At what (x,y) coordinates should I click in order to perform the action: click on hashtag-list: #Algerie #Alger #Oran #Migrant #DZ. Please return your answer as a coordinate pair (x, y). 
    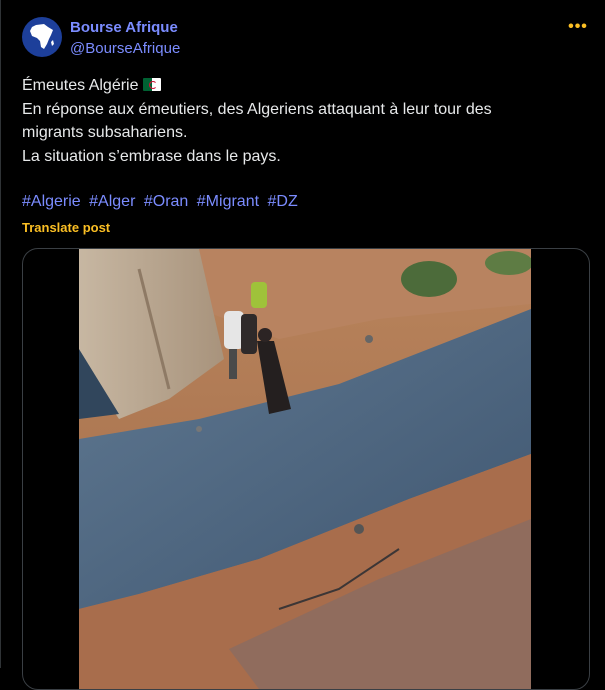
    Looking at the image, I should click on (162, 202).